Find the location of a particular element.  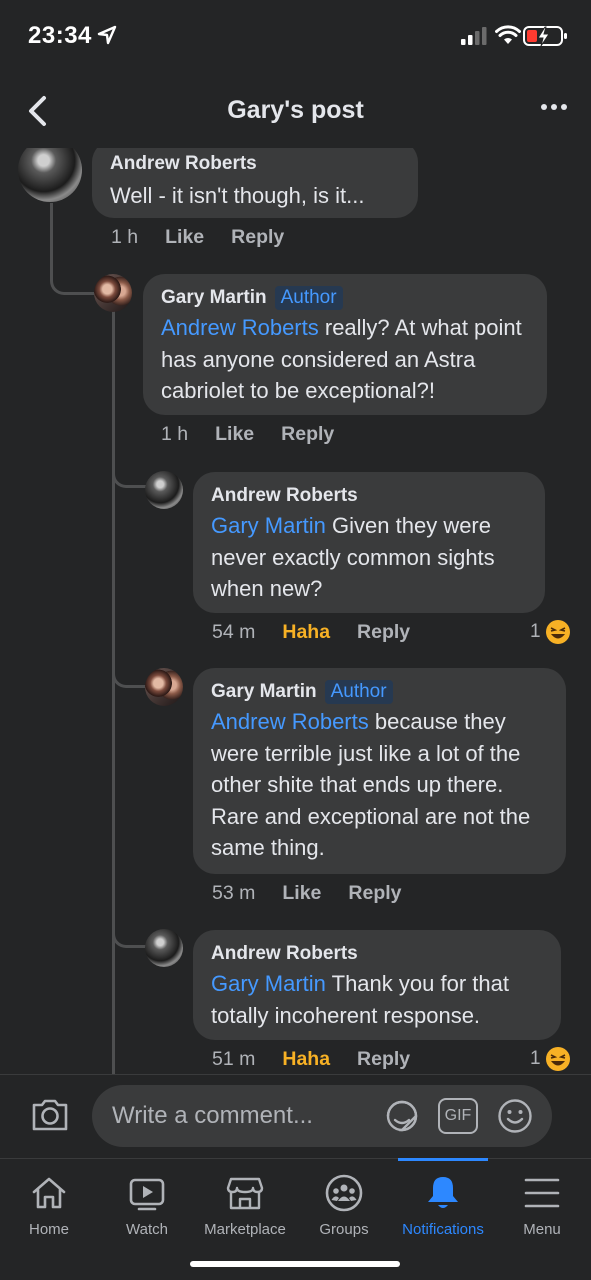

battery-icon is located at coordinates (545, 36).